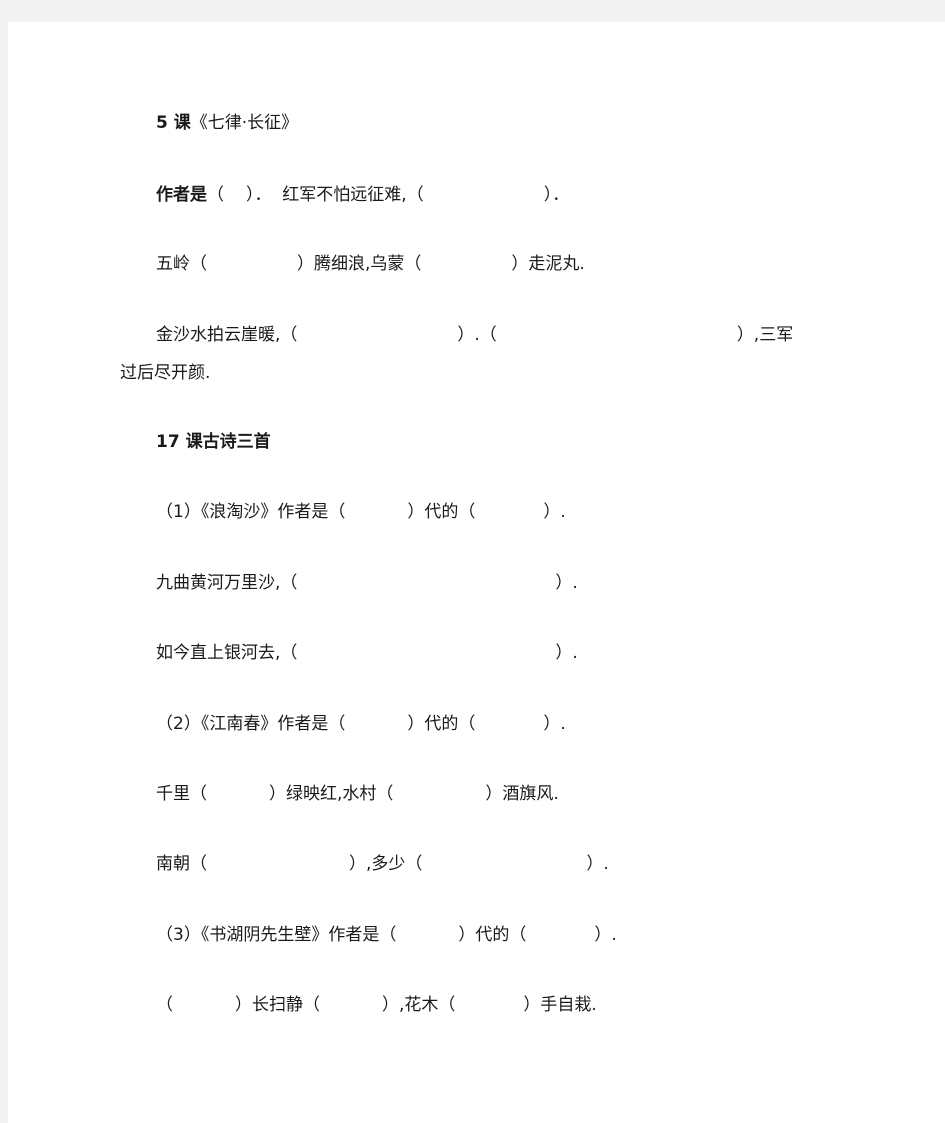 The width and height of the screenshot is (945, 1123). What do you see at coordinates (359, 264) in the screenshot?
I see `text-segment: ）腾细浪,乌蒙（` at bounding box center [359, 264].